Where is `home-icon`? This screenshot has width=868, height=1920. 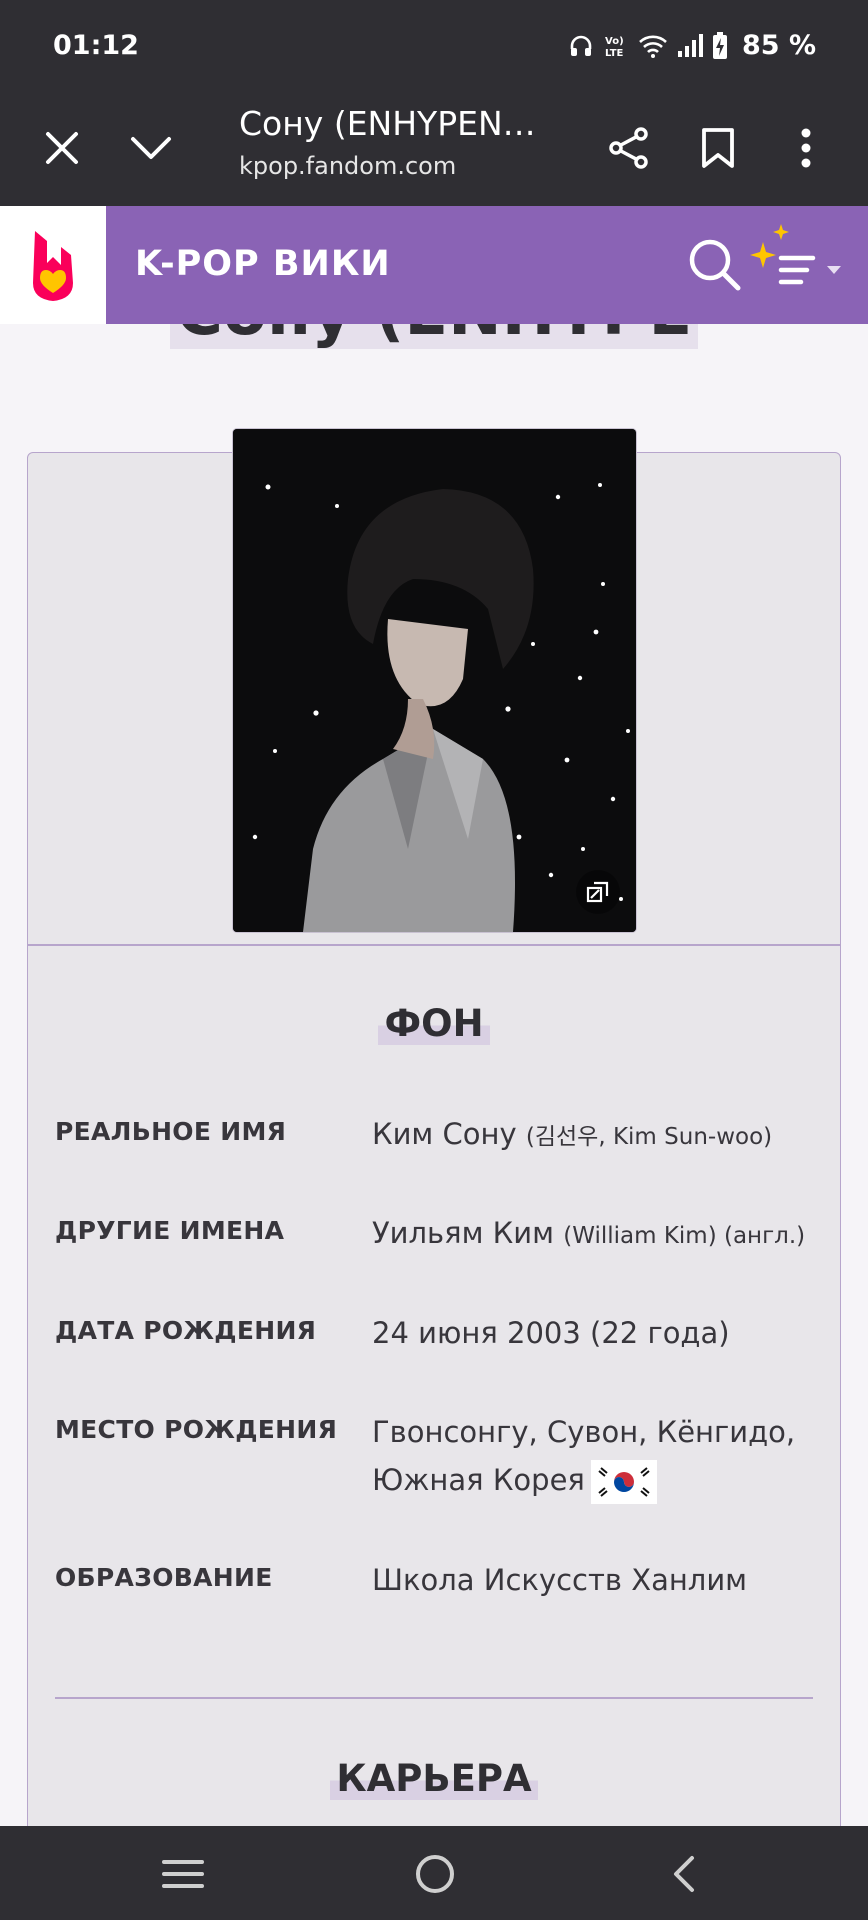
home-icon is located at coordinates (435, 1874).